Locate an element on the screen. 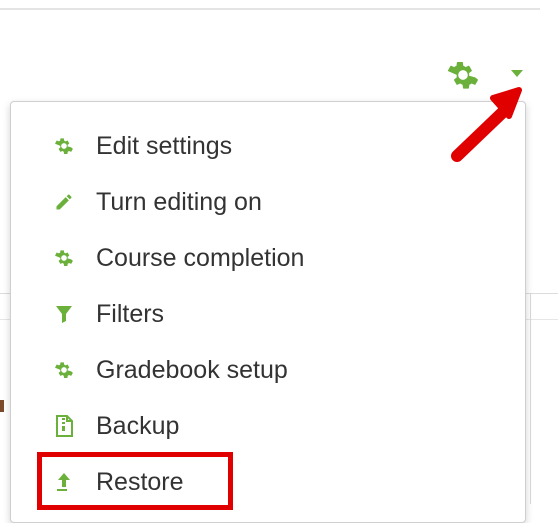  background-divider is located at coordinates (530, 398).